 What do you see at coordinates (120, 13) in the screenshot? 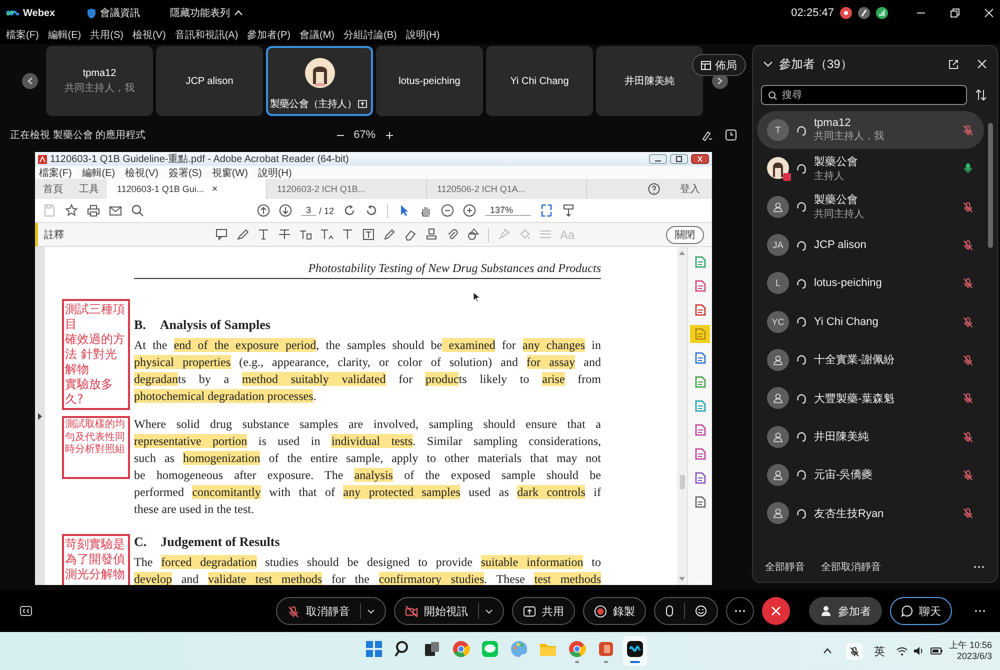
I see `meeting-info-link: 會議資訊` at bounding box center [120, 13].